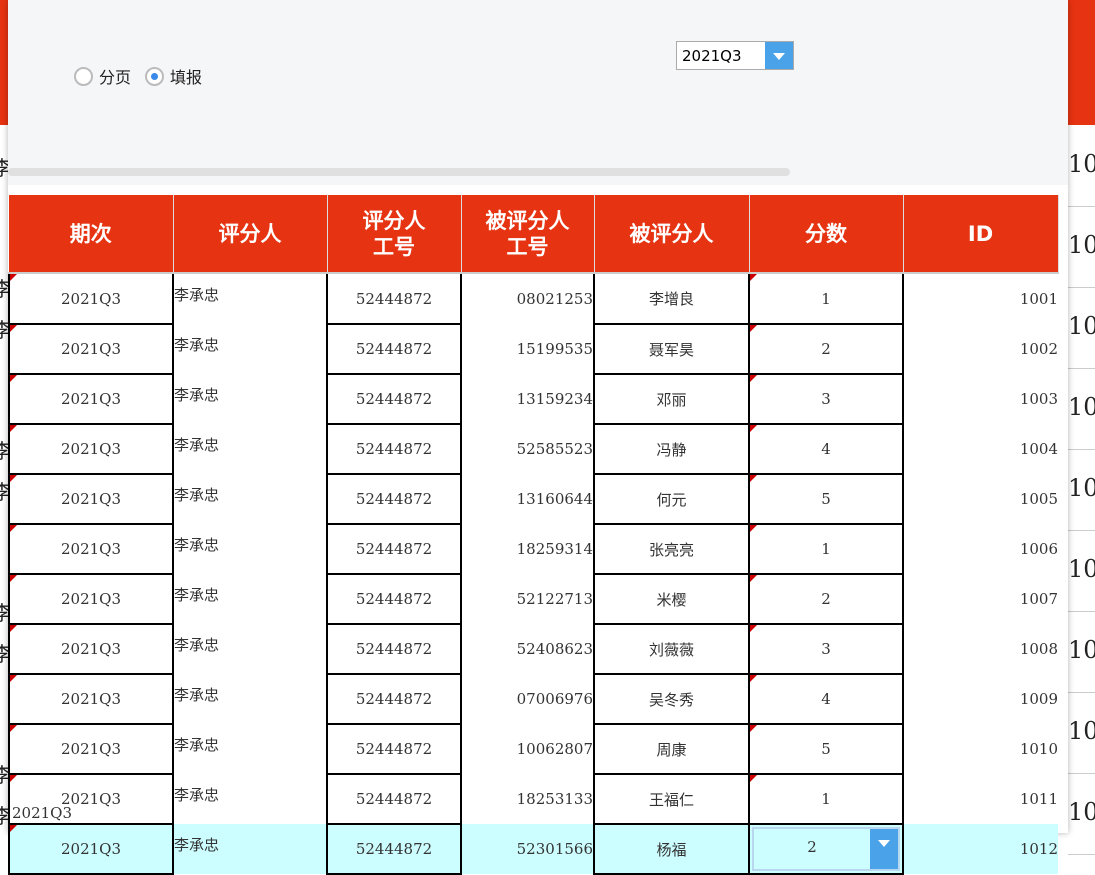 The height and width of the screenshot is (875, 1095). What do you see at coordinates (533, 449) in the screenshot?
I see `table-row: 2021Q3 李承忠 52444872 52585523 冯静 4 1004` at bounding box center [533, 449].